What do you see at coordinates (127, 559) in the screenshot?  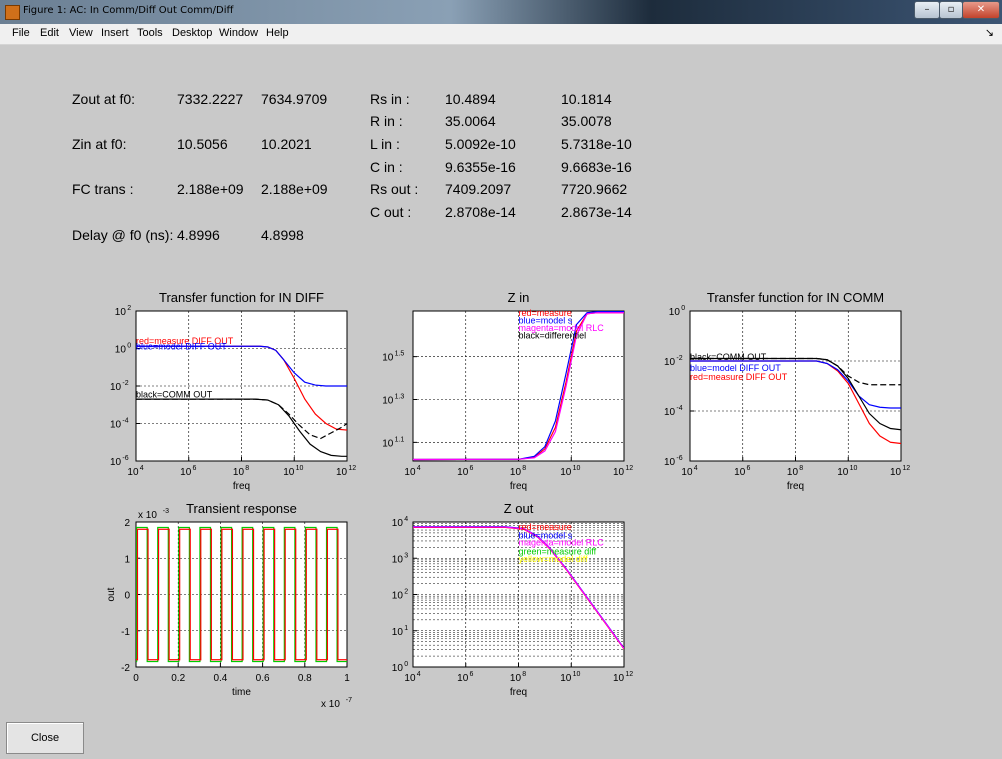 I see `transient-ytick-label: 1` at bounding box center [127, 559].